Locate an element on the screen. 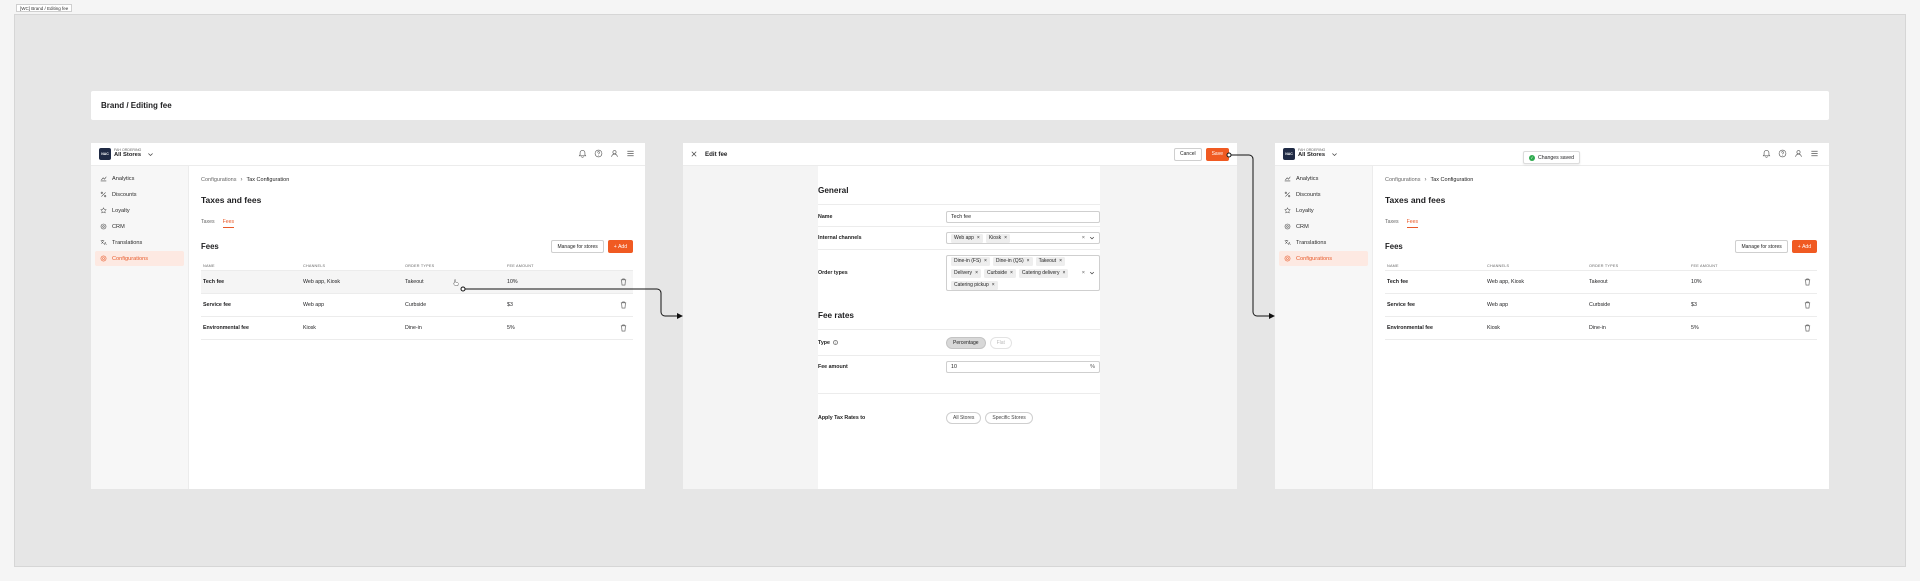 The height and width of the screenshot is (581, 1920). name-field: Tech fee is located at coordinates (1023, 217).